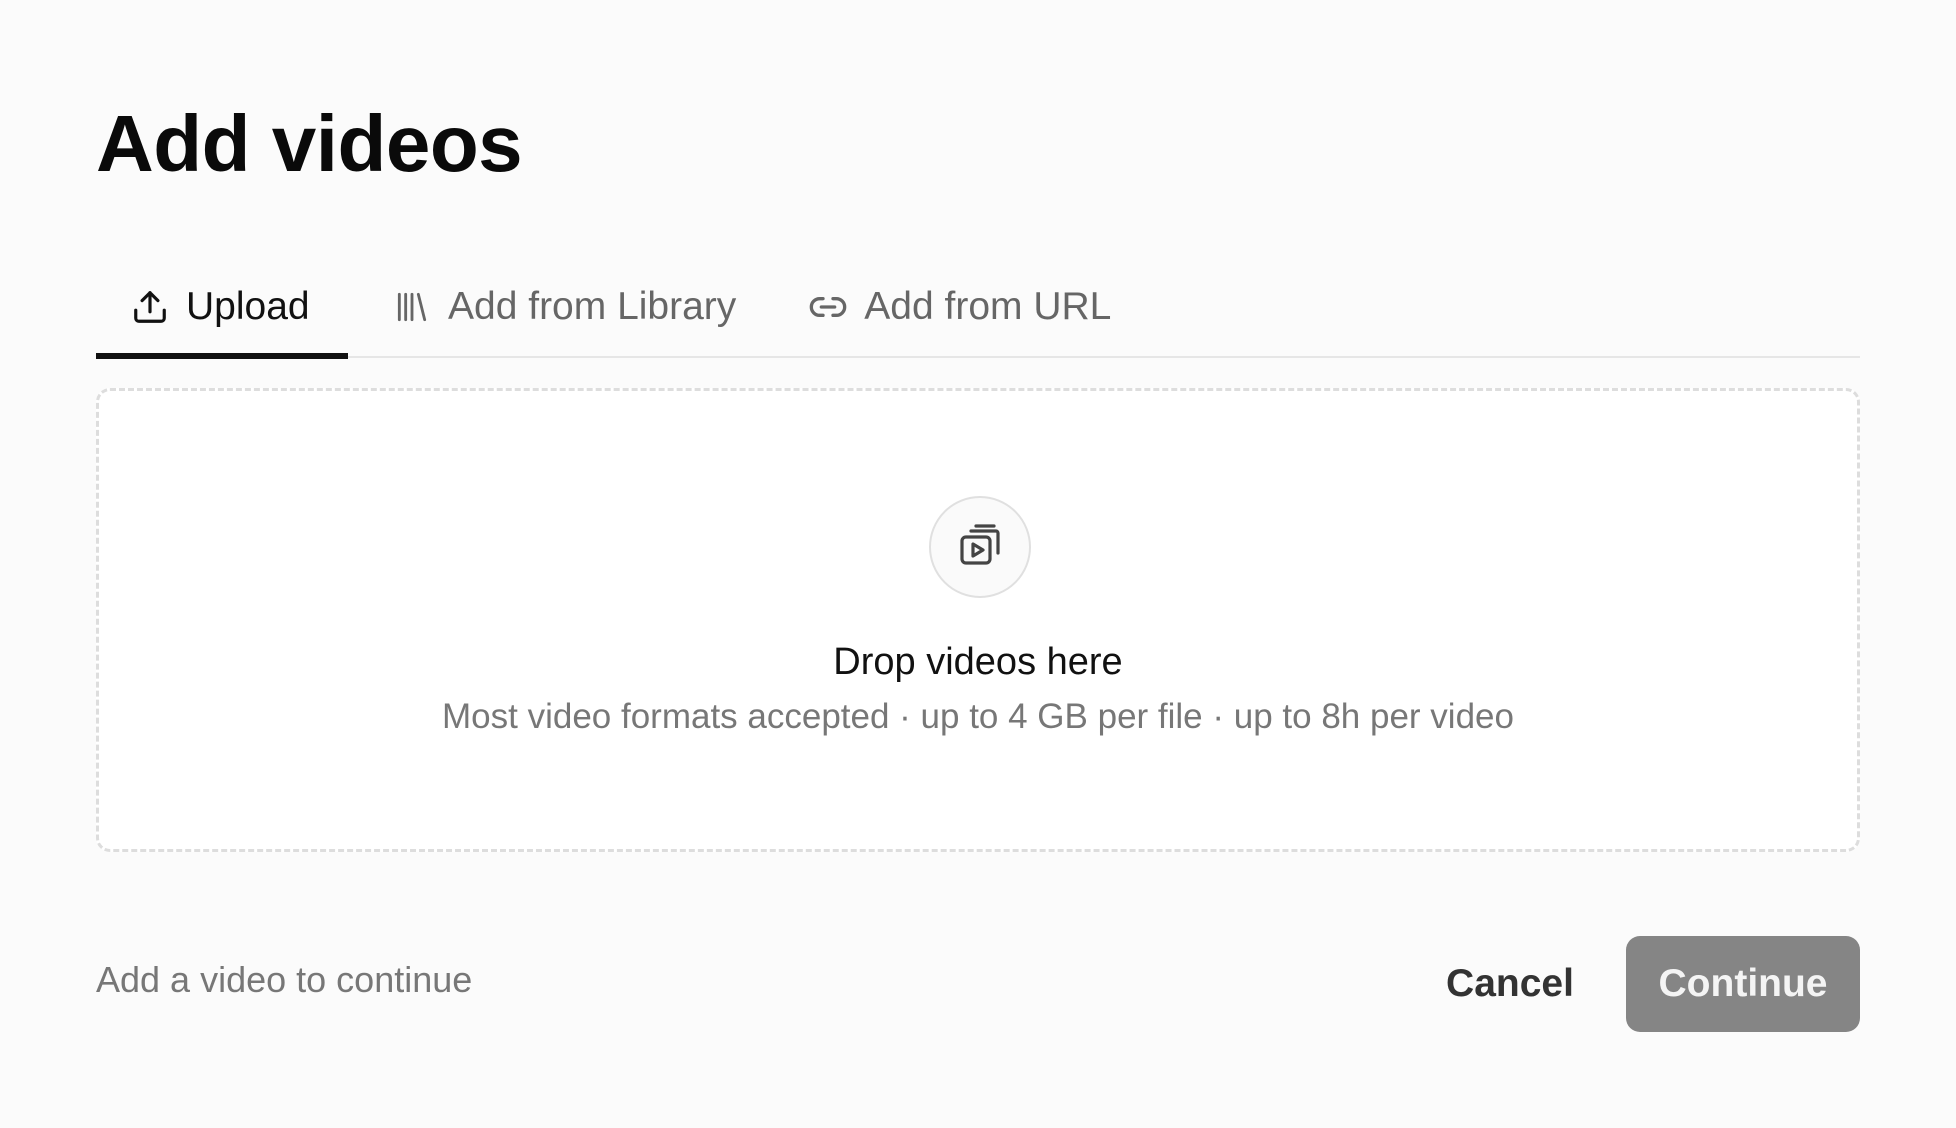 The height and width of the screenshot is (1128, 1956). Describe the element at coordinates (248, 306) in the screenshot. I see `tab-upload-label: Upload` at that location.